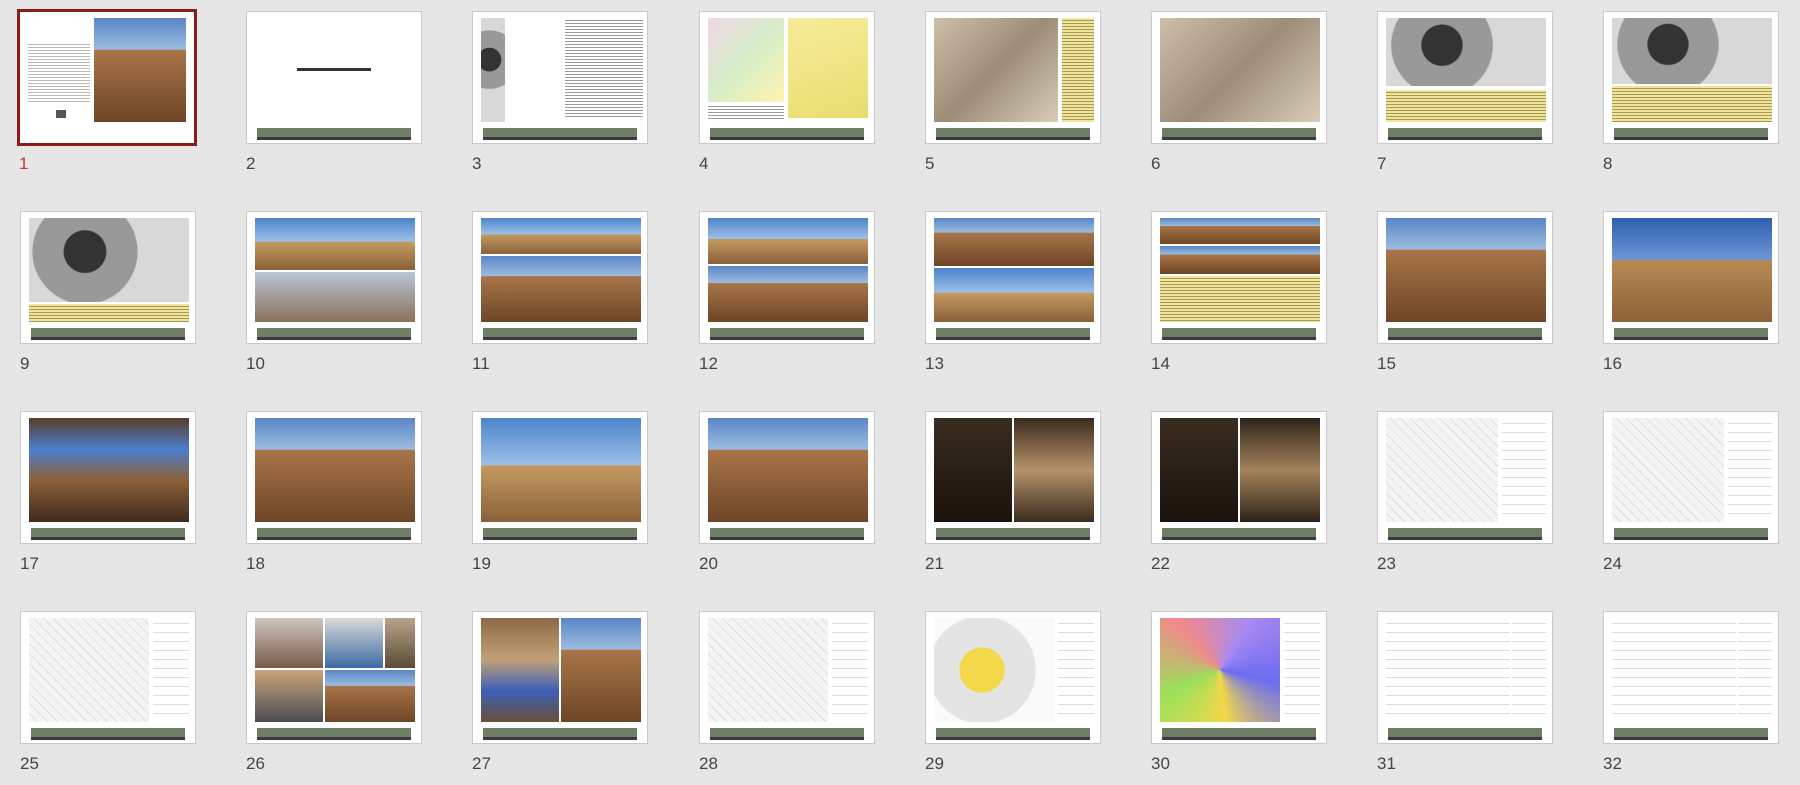 The width and height of the screenshot is (1800, 785). I want to click on slide-thumbnail-32: 32, so click(1691, 691).